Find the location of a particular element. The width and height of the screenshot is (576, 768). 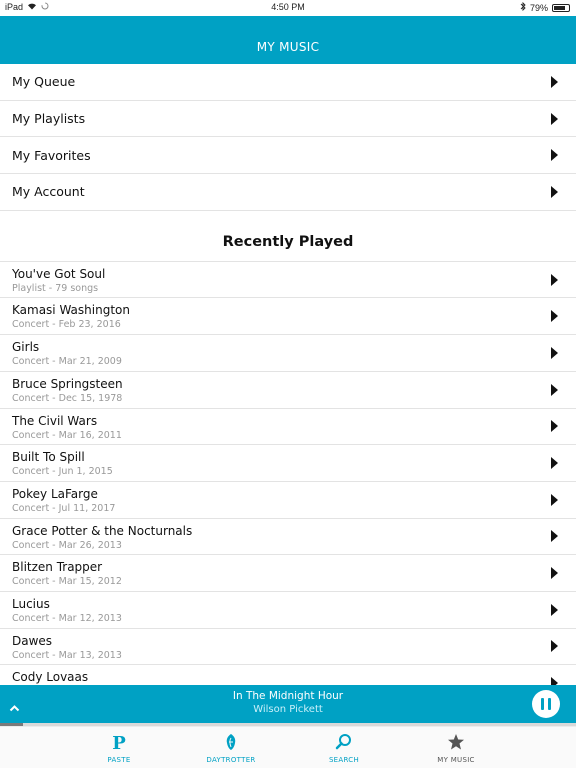

tab-search: SEARCH is located at coordinates (344, 747).